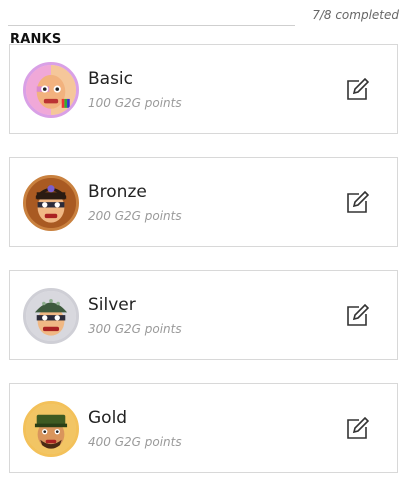  Describe the element at coordinates (151, 25) in the screenshot. I see `header-divider` at that location.